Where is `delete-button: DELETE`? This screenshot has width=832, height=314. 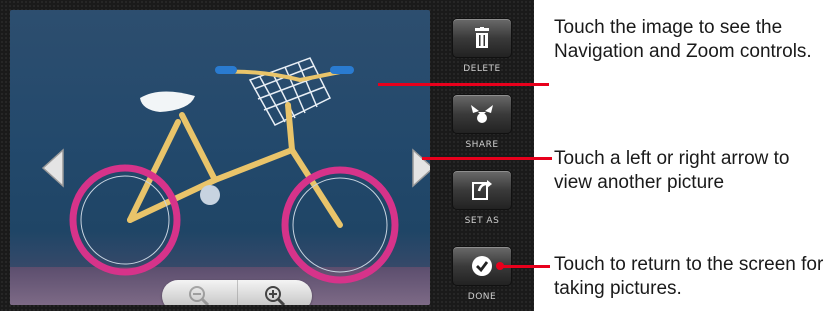 delete-button: DELETE is located at coordinates (482, 52).